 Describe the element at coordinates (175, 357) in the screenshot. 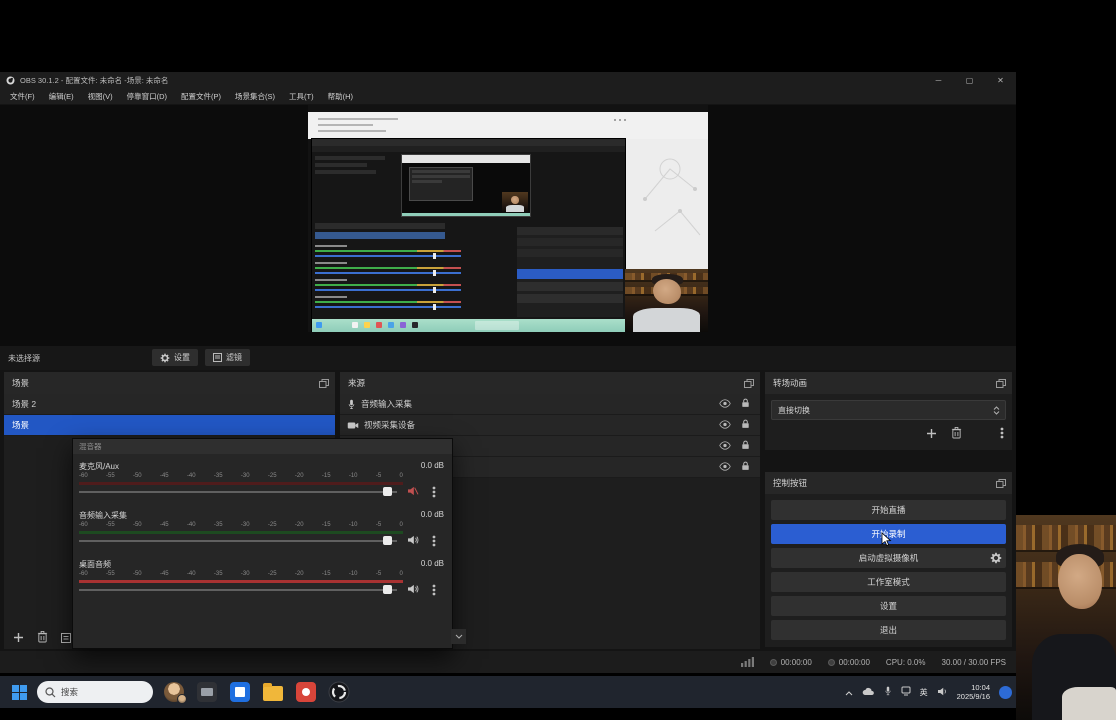

I see `source-properties-button: 设置` at that location.